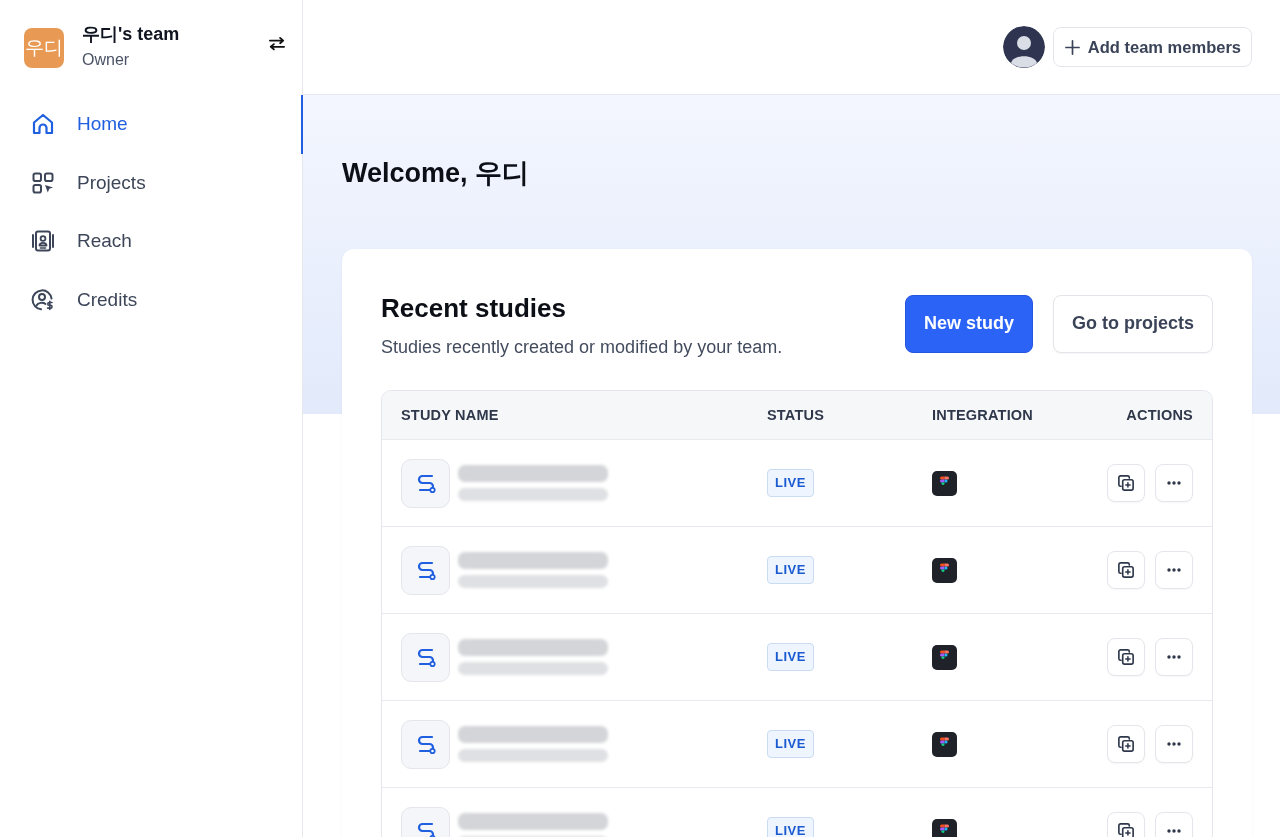 This screenshot has width=1280, height=837. Describe the element at coordinates (131, 34) in the screenshot. I see `team-name: 우디's team` at that location.